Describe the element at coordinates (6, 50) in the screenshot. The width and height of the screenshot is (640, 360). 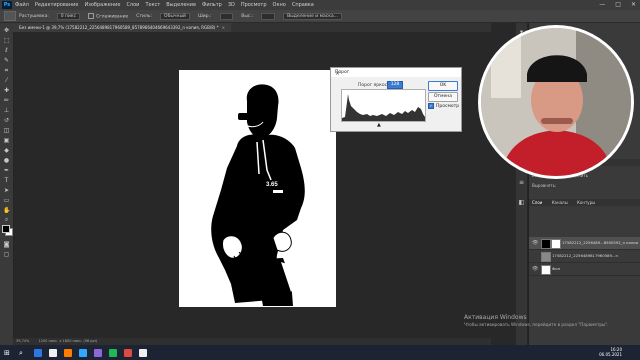
I see `lasso-tool-icon: ℓ` at that location.